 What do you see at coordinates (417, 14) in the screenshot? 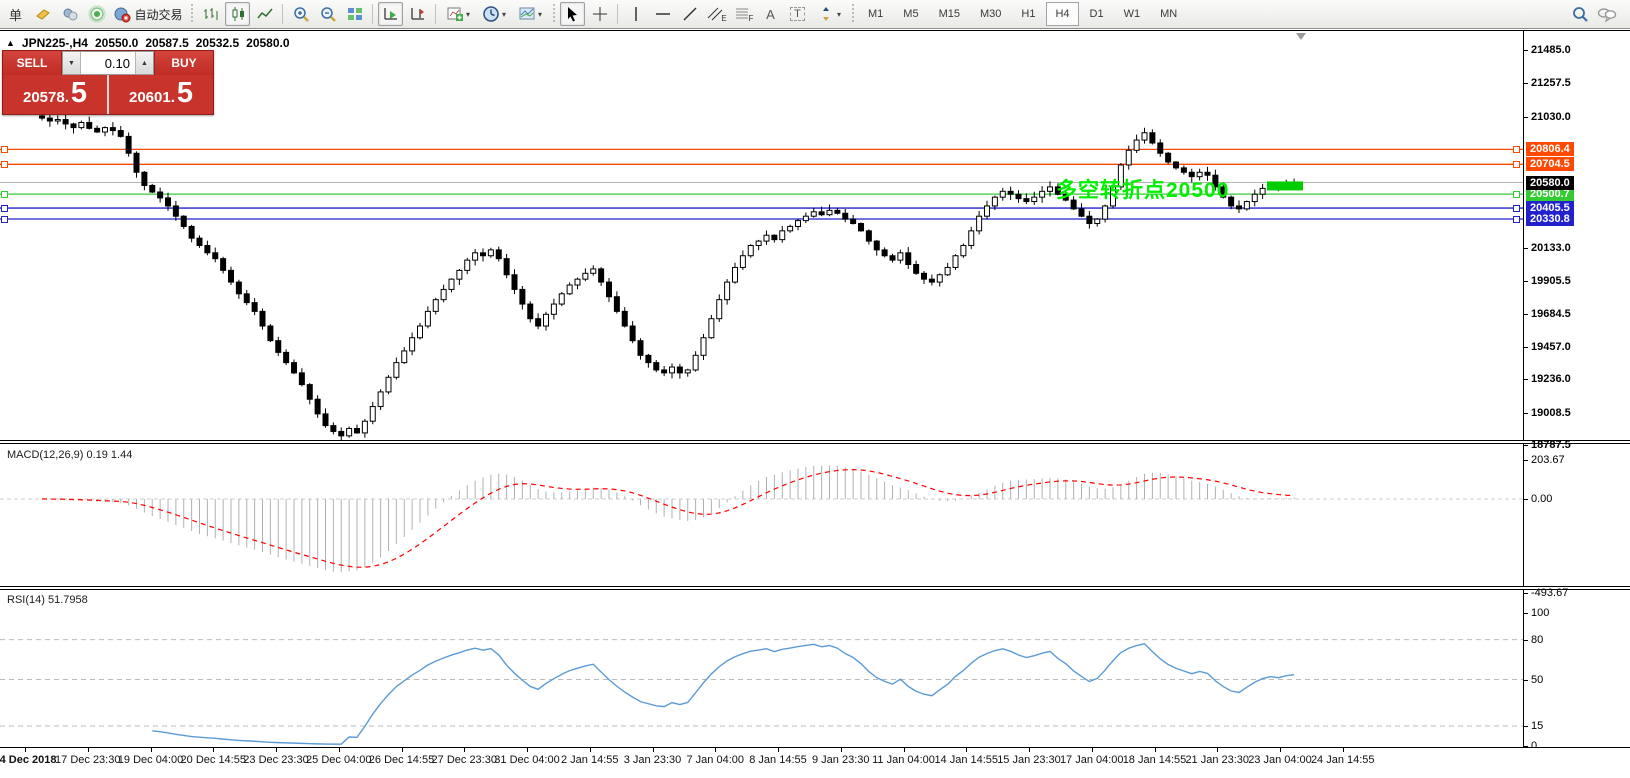
I see `chart-shift-button` at bounding box center [417, 14].